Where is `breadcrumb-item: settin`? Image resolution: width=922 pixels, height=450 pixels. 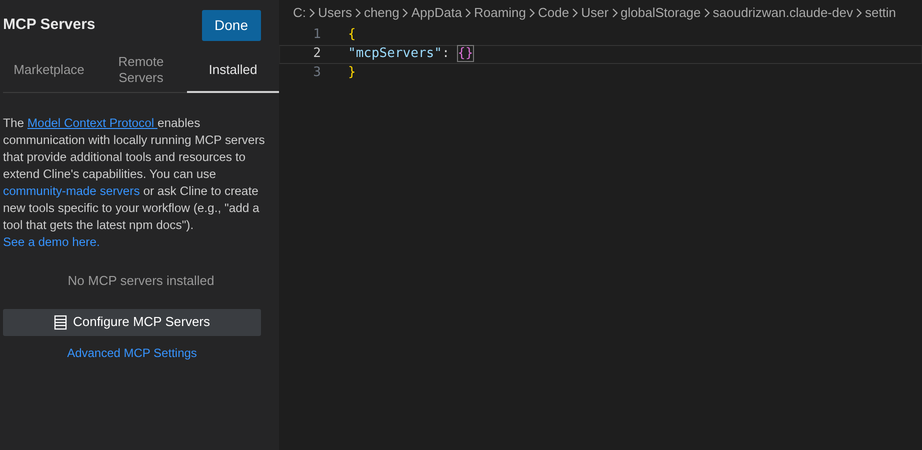
breadcrumb-item: settin is located at coordinates (880, 12).